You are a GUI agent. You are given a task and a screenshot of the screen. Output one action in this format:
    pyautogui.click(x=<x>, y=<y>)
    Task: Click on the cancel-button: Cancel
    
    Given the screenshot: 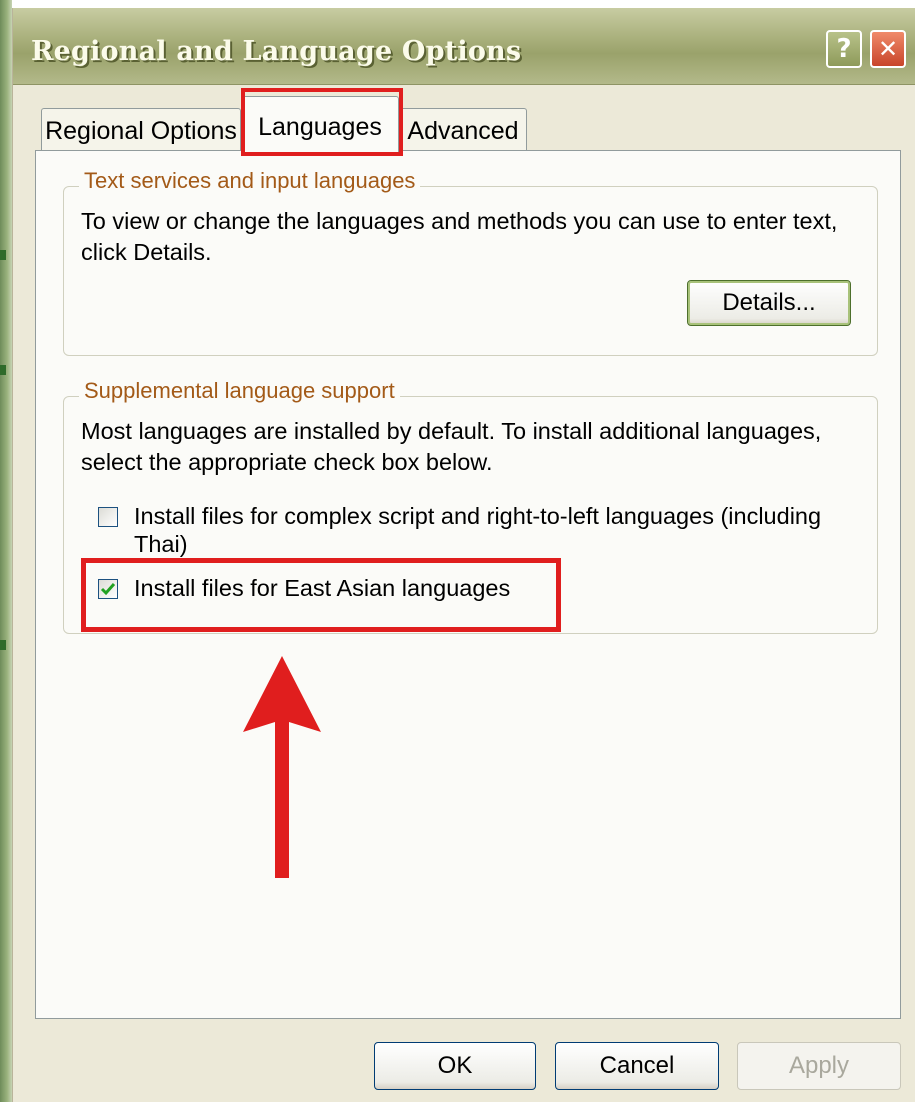 What is the action you would take?
    pyautogui.click(x=637, y=1066)
    